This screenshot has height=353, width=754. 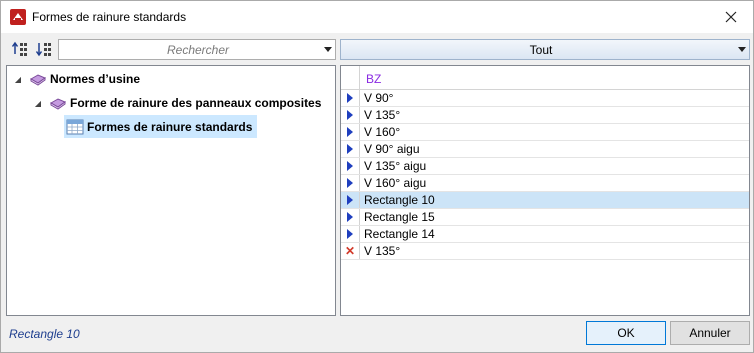 I want to click on grid-cell-bz: Rectangle 10, so click(x=399, y=200).